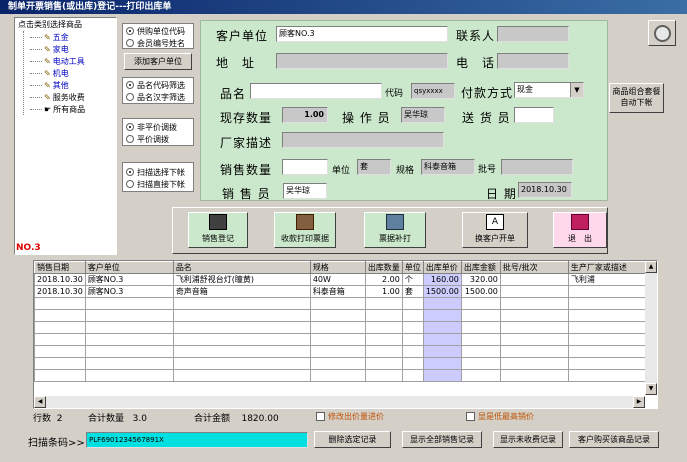  What do you see at coordinates (60, 267) in the screenshot?
I see `column-header: 销售日期` at bounding box center [60, 267].